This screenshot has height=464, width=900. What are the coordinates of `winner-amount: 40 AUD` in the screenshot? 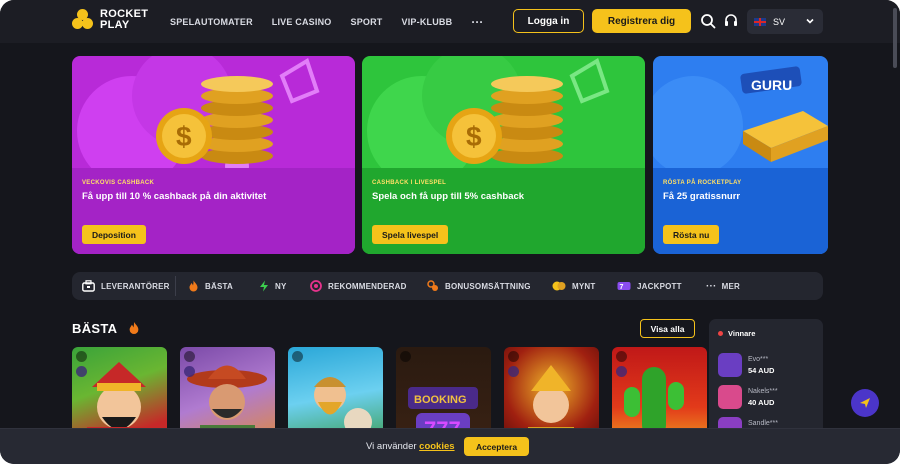 It's located at (761, 402).